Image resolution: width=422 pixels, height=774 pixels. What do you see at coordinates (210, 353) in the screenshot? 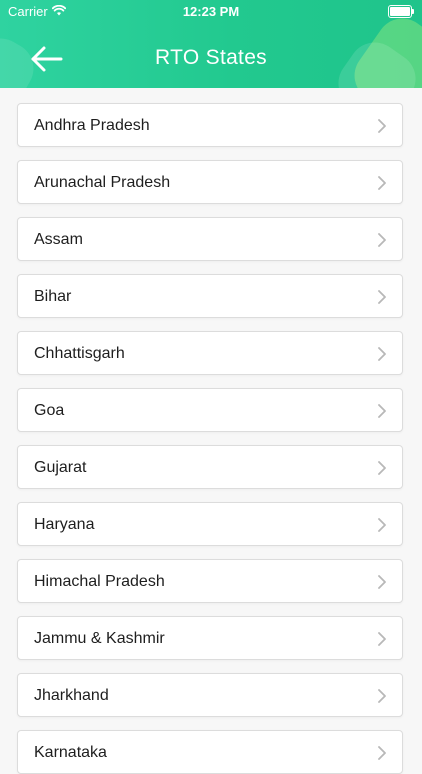
I see `list-item: Chhattisgarh` at bounding box center [210, 353].